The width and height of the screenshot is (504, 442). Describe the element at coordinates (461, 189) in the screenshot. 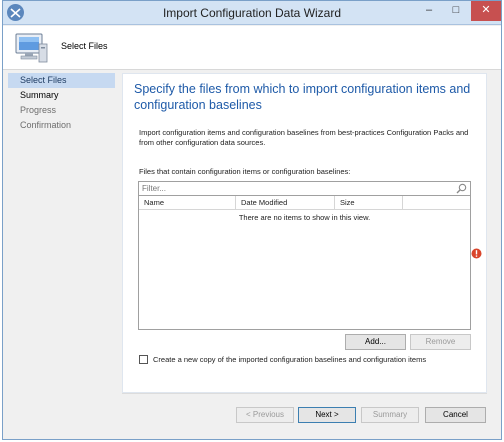

I see `search-icon` at that location.